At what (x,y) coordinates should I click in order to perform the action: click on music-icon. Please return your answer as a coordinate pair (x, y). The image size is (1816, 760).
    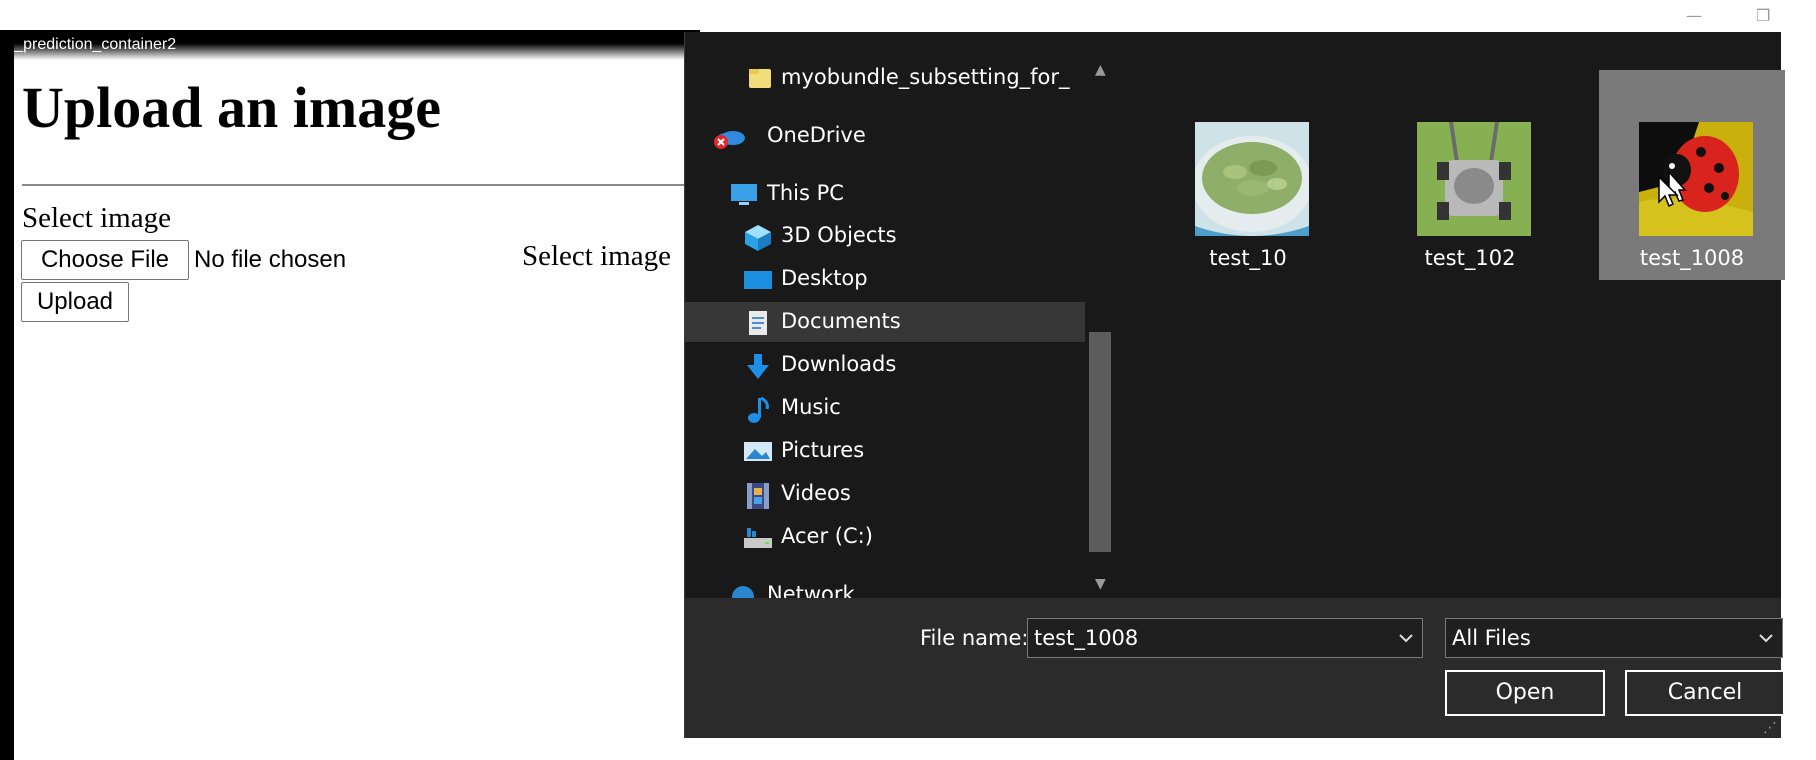
    Looking at the image, I should click on (758, 409).